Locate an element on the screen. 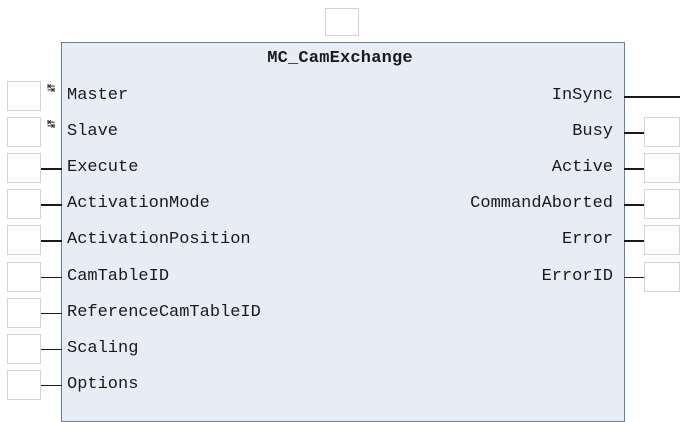  output-pin-busy: Busy is located at coordinates (592, 132).